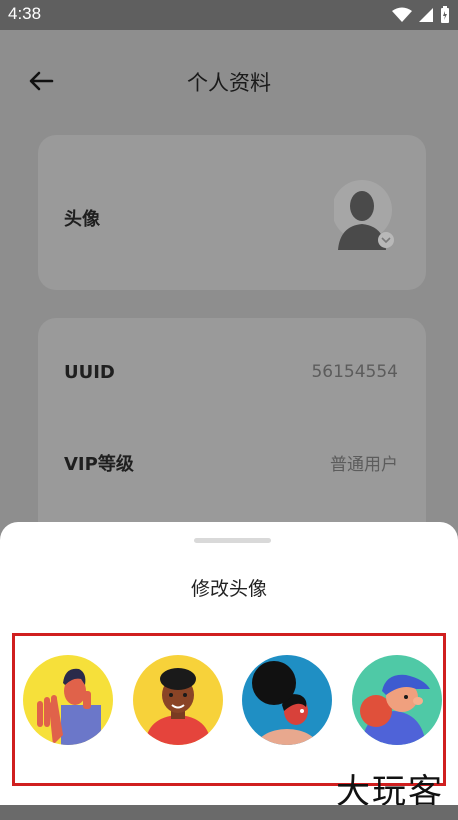 This screenshot has height=820, width=458. What do you see at coordinates (25, 13) in the screenshot?
I see `status-time: 4:38` at bounding box center [25, 13].